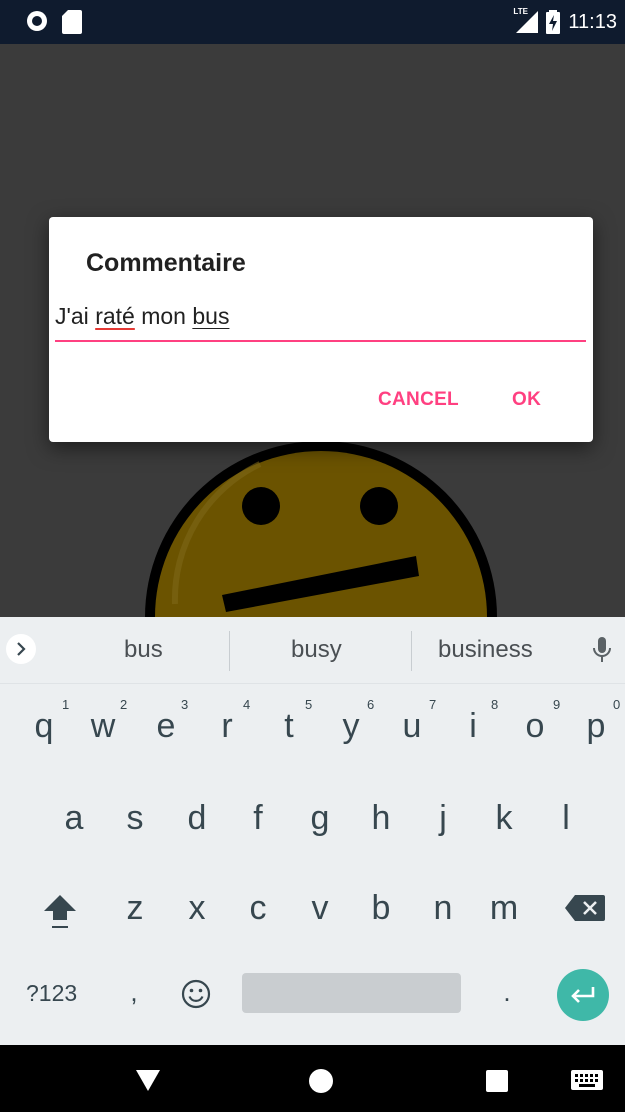 The image size is (625, 1112). What do you see at coordinates (312, 22) in the screenshot?
I see `status-bar: LTE 11:13` at bounding box center [312, 22].